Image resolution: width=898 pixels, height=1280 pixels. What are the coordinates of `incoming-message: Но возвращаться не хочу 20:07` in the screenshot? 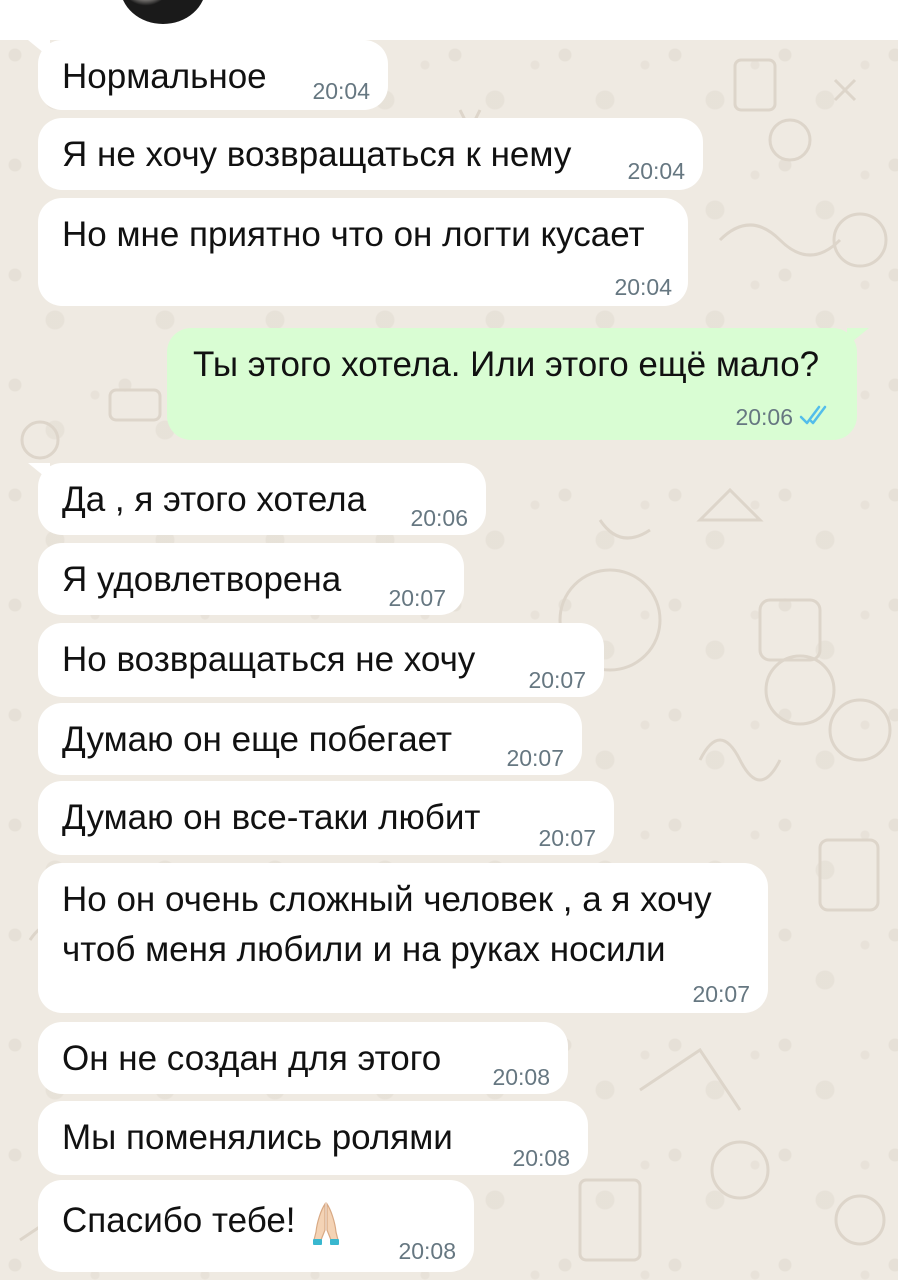 It's located at (321, 660).